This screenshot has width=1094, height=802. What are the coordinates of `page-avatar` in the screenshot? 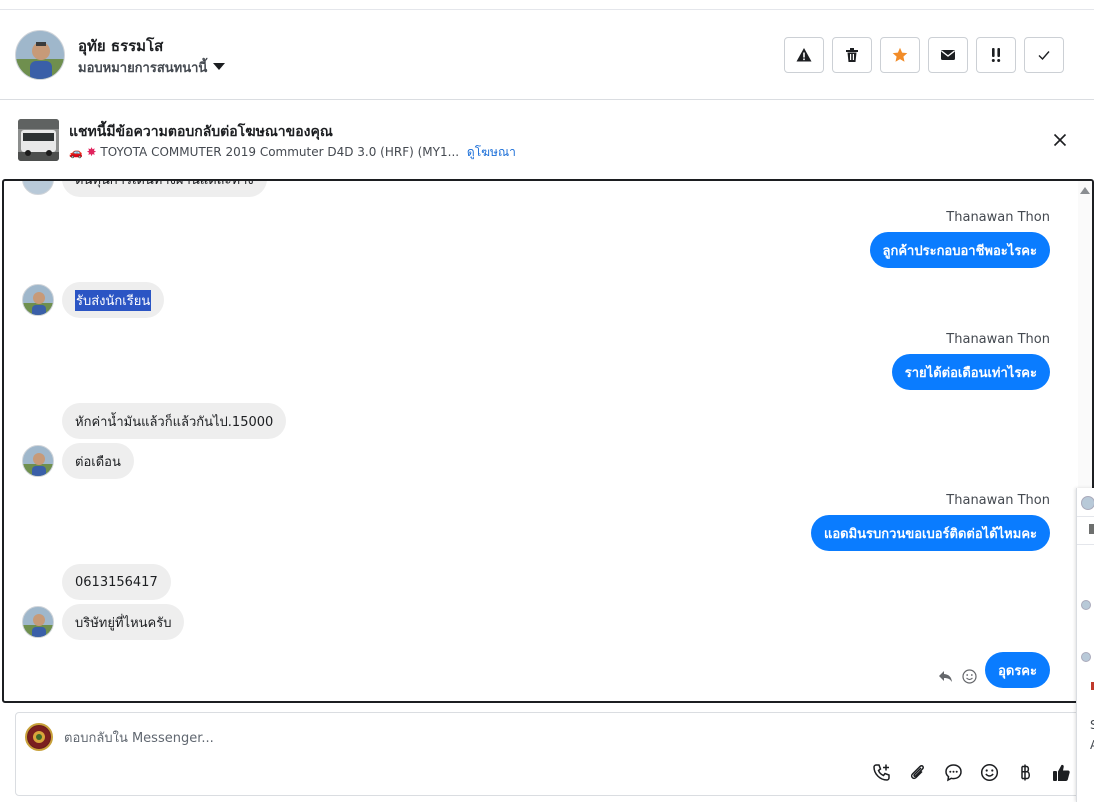 It's located at (39, 737).